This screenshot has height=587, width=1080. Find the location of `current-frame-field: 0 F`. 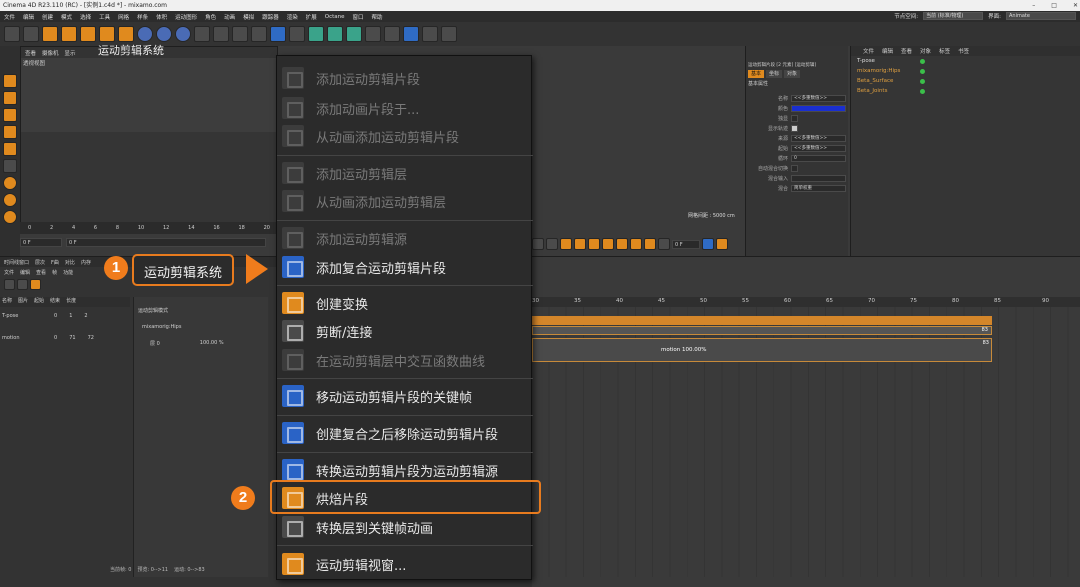

current-frame-field: 0 F is located at coordinates (166, 242).